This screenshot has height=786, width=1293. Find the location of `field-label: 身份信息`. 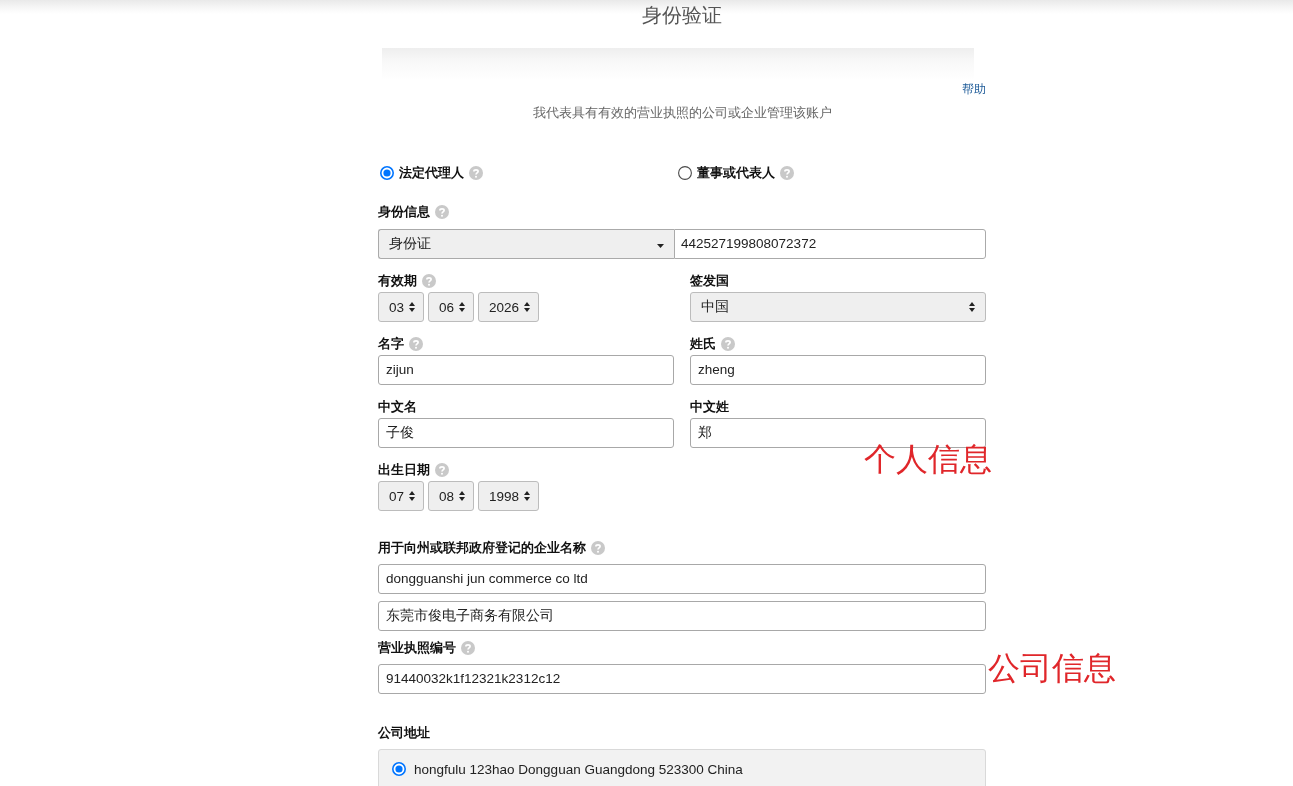

field-label: 身份信息 is located at coordinates (404, 212).